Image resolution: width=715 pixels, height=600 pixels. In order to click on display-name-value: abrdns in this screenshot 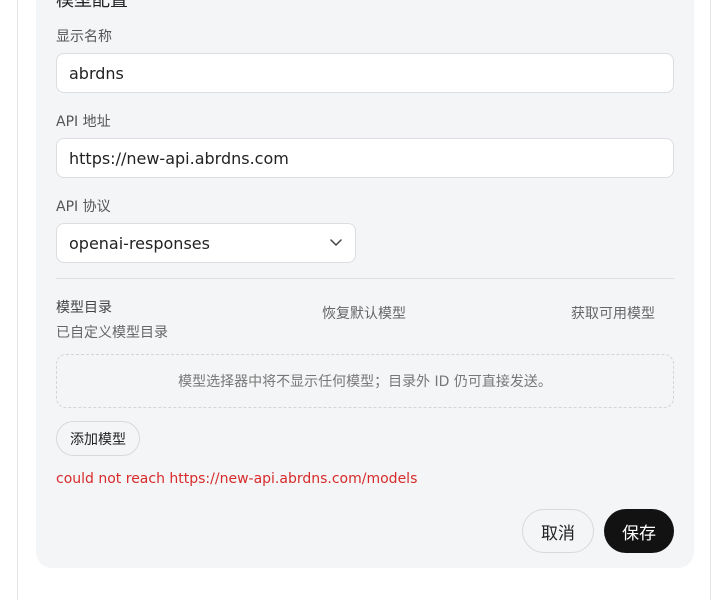, I will do `click(96, 73)`.